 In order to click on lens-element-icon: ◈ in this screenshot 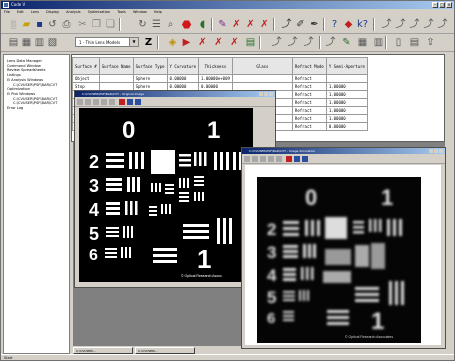, I will do `click(172, 42)`.